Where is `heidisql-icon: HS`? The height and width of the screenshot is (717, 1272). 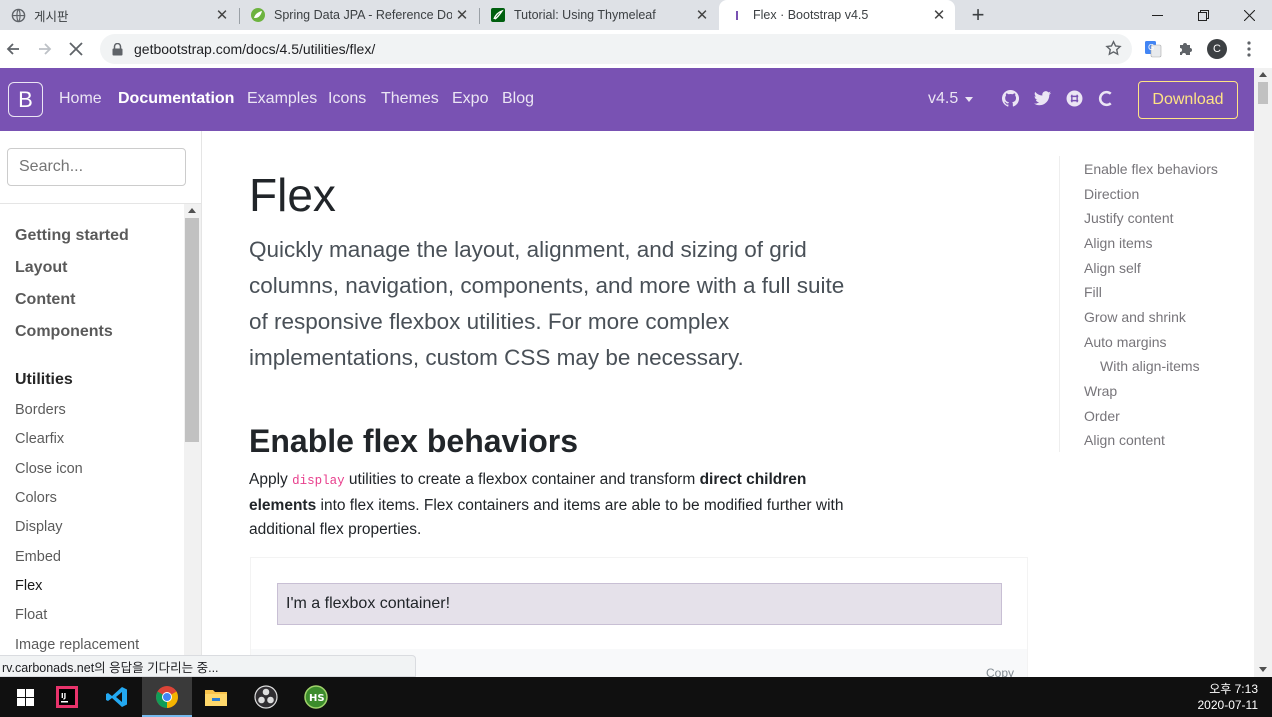
heidisql-icon: HS is located at coordinates (316, 697).